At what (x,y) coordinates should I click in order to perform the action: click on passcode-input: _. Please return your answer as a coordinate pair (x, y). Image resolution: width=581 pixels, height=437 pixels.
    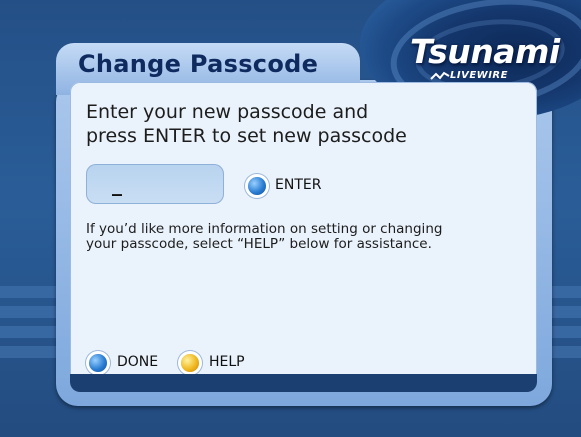
    Looking at the image, I should click on (155, 184).